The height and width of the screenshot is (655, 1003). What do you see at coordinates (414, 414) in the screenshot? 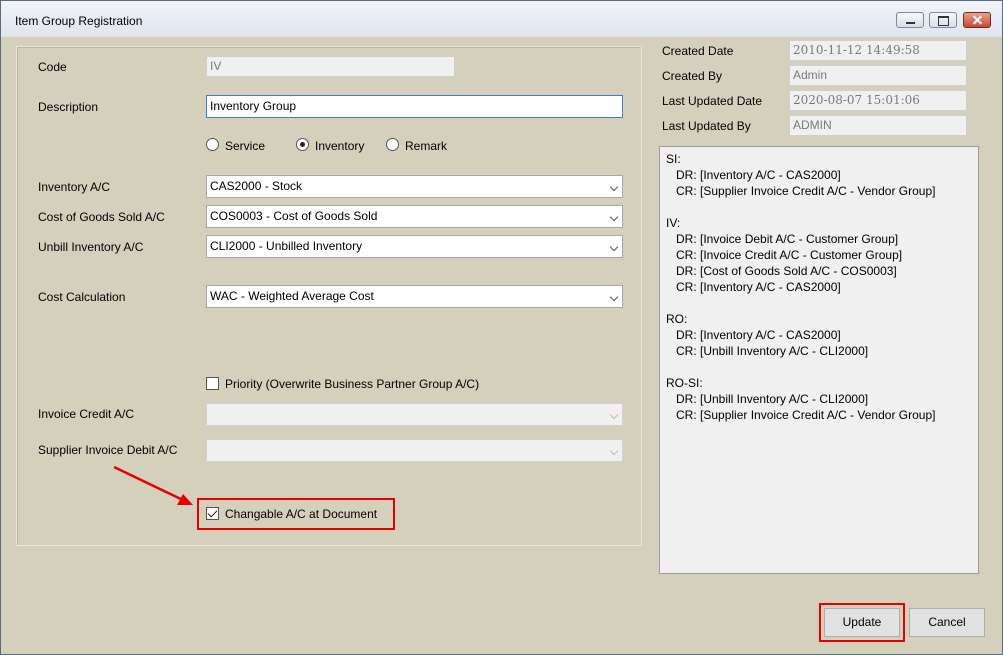
I see `invoice-credit-ac-select` at bounding box center [414, 414].